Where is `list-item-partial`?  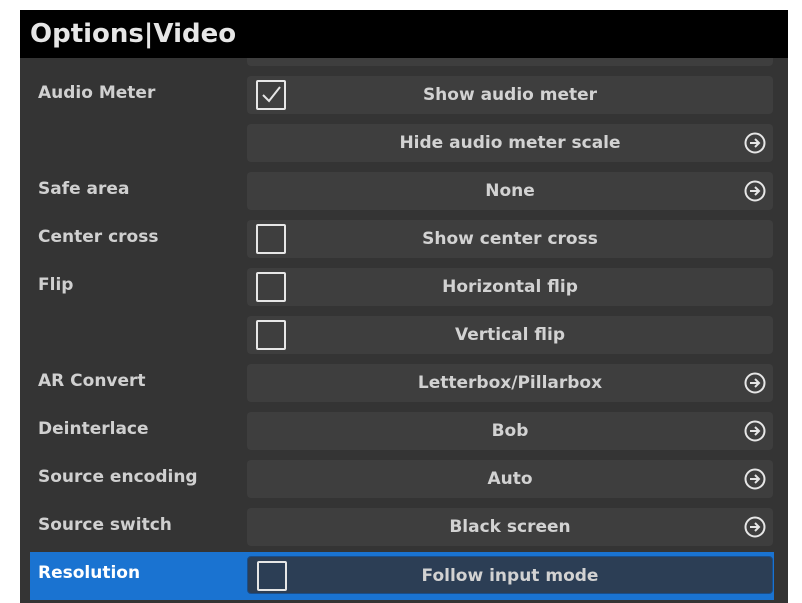
list-item-partial is located at coordinates (397, 65).